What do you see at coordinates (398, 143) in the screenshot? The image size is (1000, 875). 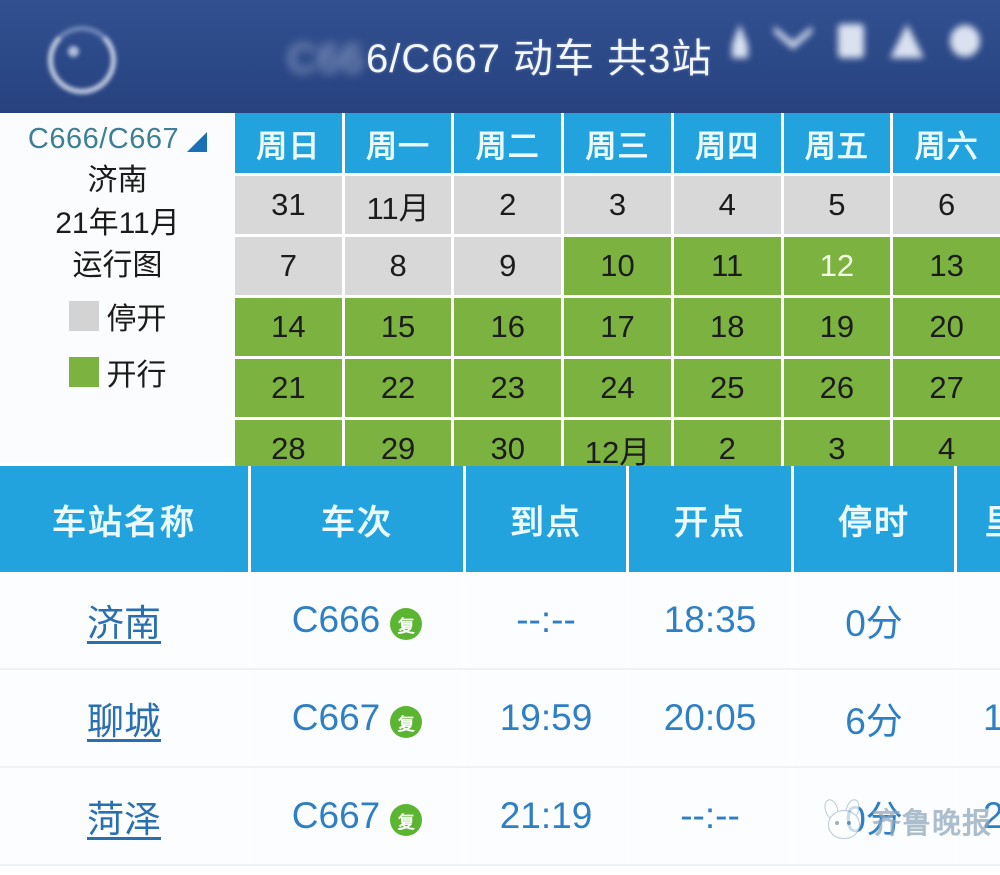 I see `calendar-weekday-header: 周一` at bounding box center [398, 143].